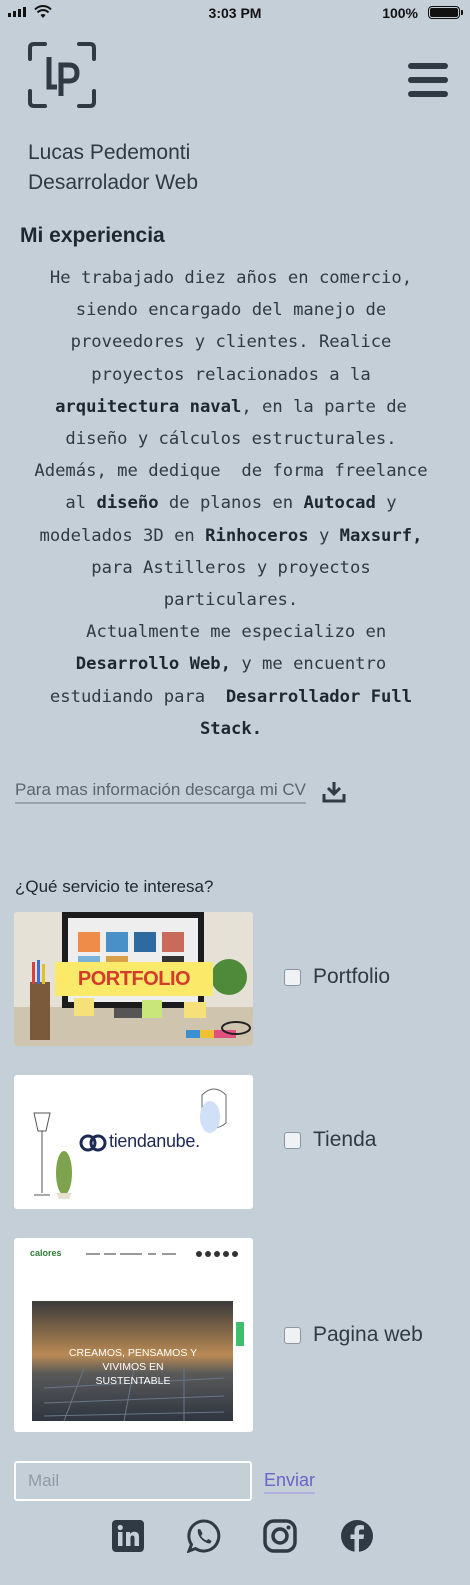  Describe the element at coordinates (109, 152) in the screenshot. I see `profile-name: Lucas Pedemonti` at that location.